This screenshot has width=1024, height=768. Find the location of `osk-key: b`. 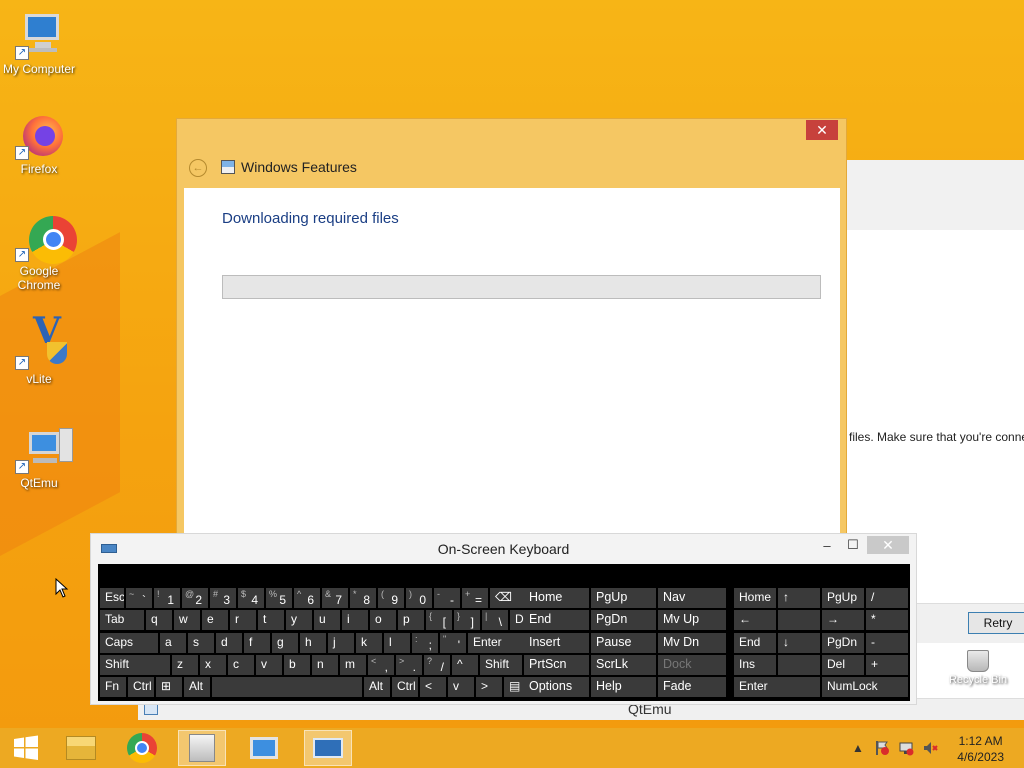

osk-key: b is located at coordinates (297, 665).